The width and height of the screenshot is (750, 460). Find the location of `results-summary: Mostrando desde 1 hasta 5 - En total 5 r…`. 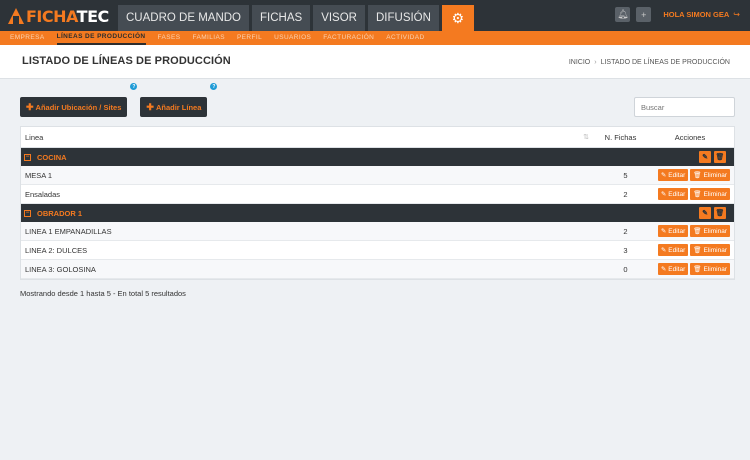

results-summary: Mostrando desde 1 hasta 5 - En total 5 r… is located at coordinates (103, 293).